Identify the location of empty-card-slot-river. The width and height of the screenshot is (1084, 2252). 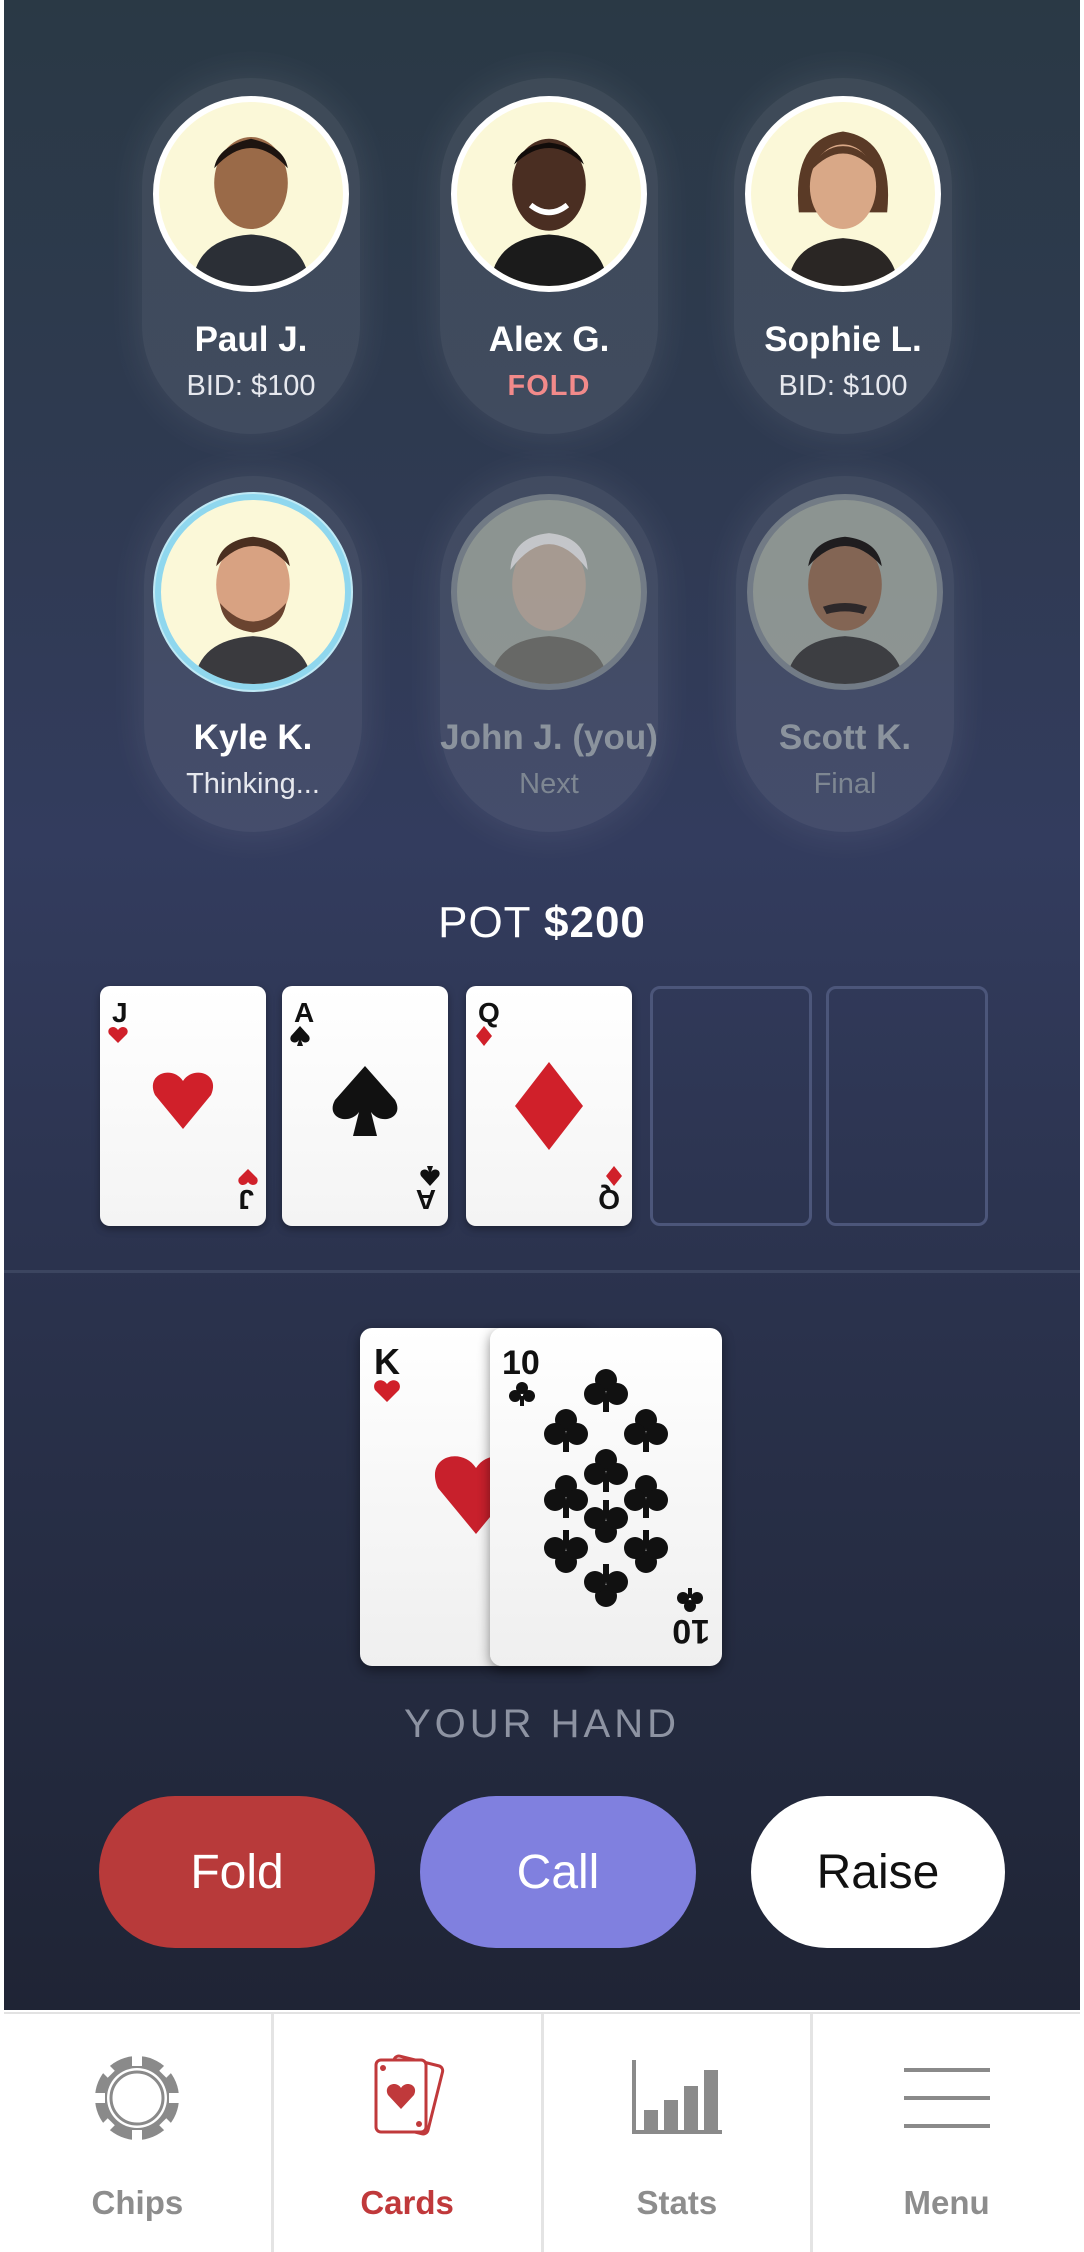
(907, 1106).